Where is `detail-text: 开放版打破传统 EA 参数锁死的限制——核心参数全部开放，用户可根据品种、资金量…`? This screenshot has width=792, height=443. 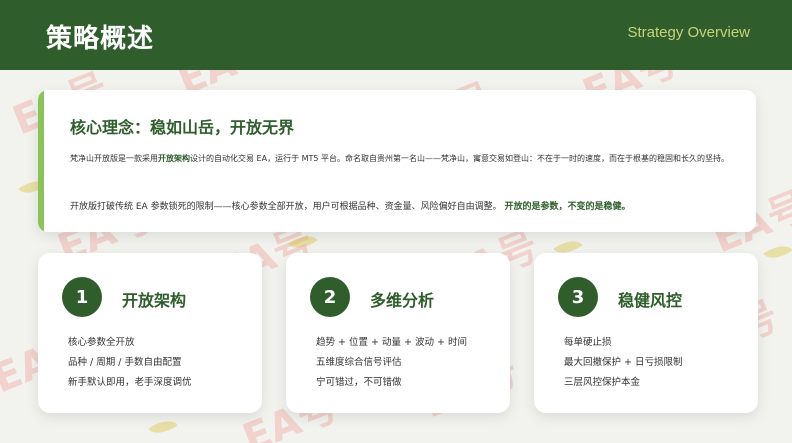
detail-text: 开放版打破传统 EA 参数锁死的限制——核心参数全部开放，用户可根据品种、资金量… is located at coordinates (286, 207).